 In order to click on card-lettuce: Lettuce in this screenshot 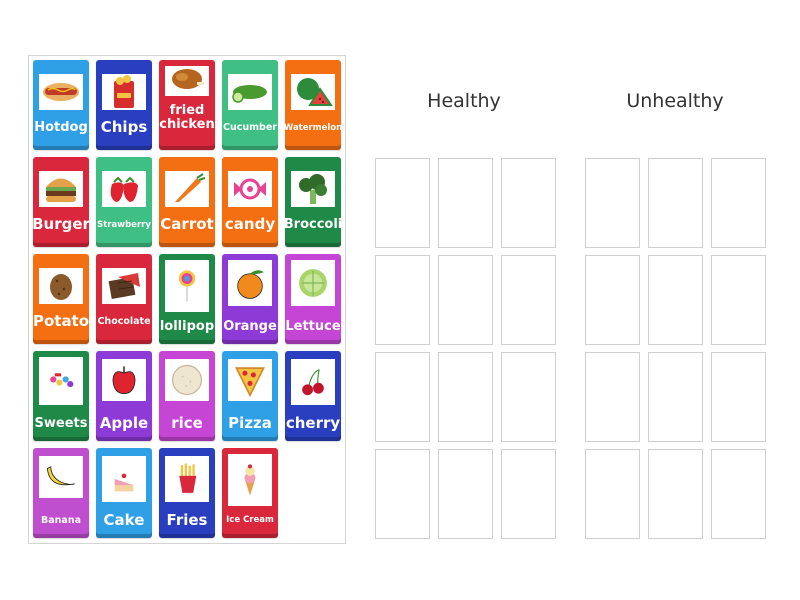, I will do `click(313, 299)`.